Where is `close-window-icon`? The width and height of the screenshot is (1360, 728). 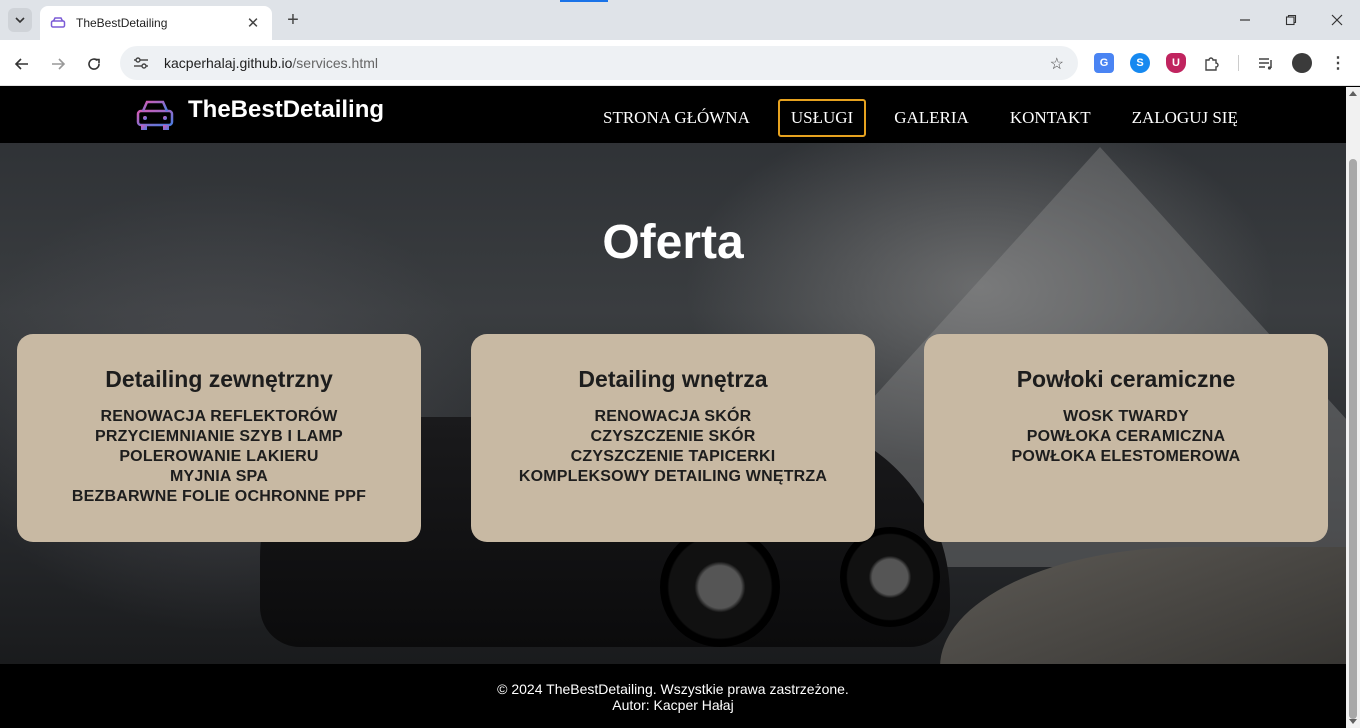
close-window-icon is located at coordinates (1337, 20).